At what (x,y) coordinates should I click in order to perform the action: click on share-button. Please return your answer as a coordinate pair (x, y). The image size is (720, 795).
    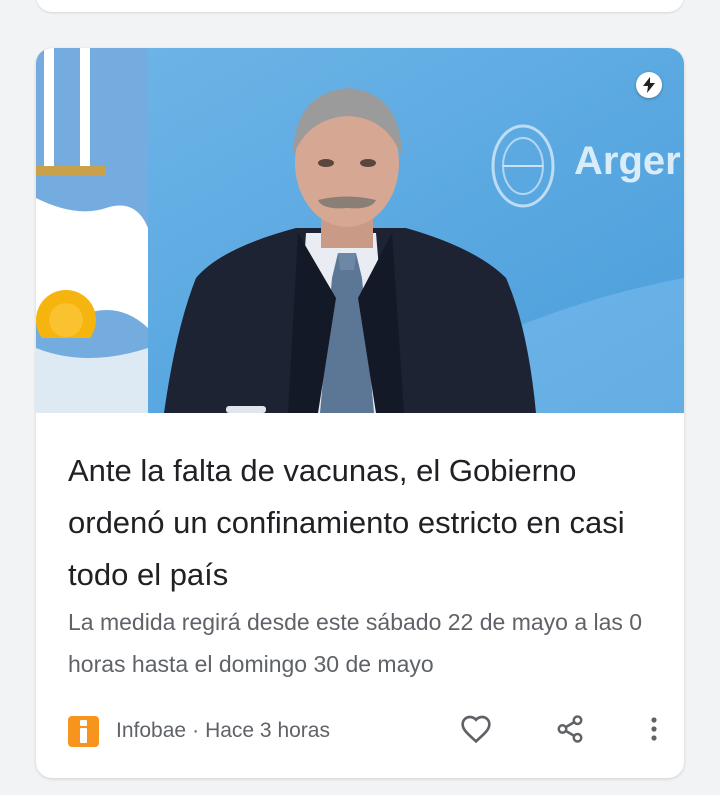
    Looking at the image, I should click on (570, 731).